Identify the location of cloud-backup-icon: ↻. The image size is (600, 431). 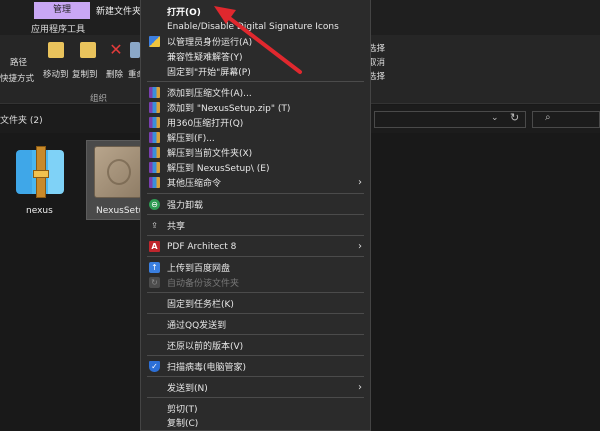
(154, 282).